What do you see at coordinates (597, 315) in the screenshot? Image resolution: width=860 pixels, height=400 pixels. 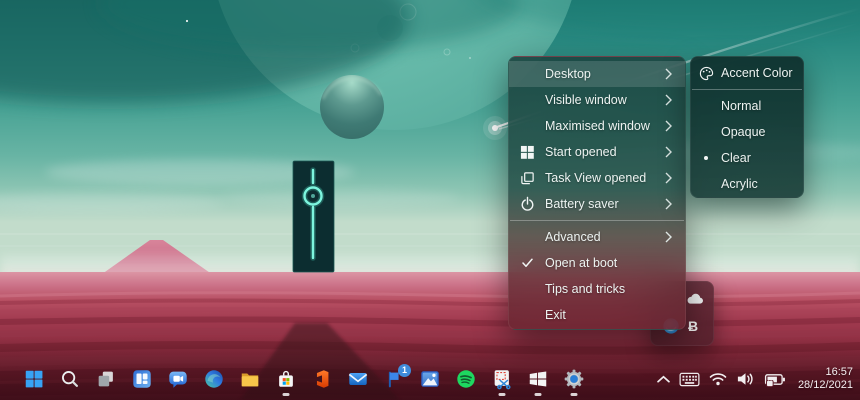 I see `menu-item-exit: Exit` at bounding box center [597, 315].